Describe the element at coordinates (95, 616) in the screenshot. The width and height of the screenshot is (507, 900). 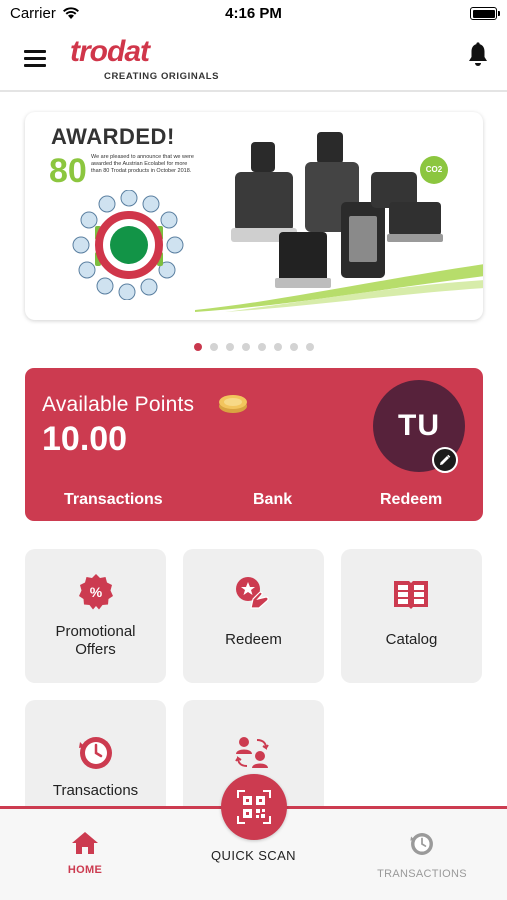
I see `tile-promotional-offers: % Promotional Offers` at that location.